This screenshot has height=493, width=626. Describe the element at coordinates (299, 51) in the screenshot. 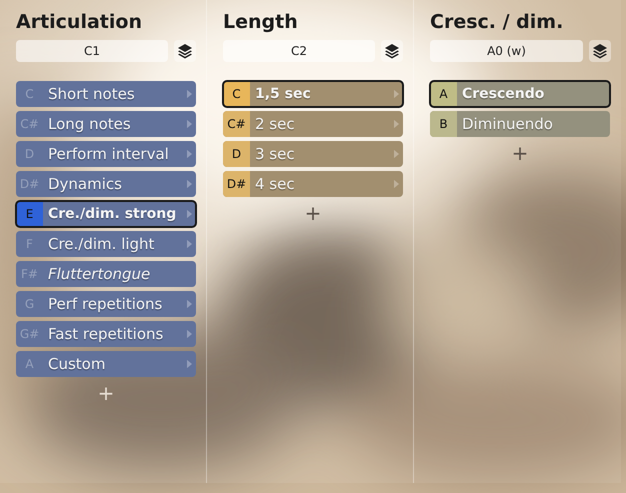

I see `key-selector: C2` at that location.